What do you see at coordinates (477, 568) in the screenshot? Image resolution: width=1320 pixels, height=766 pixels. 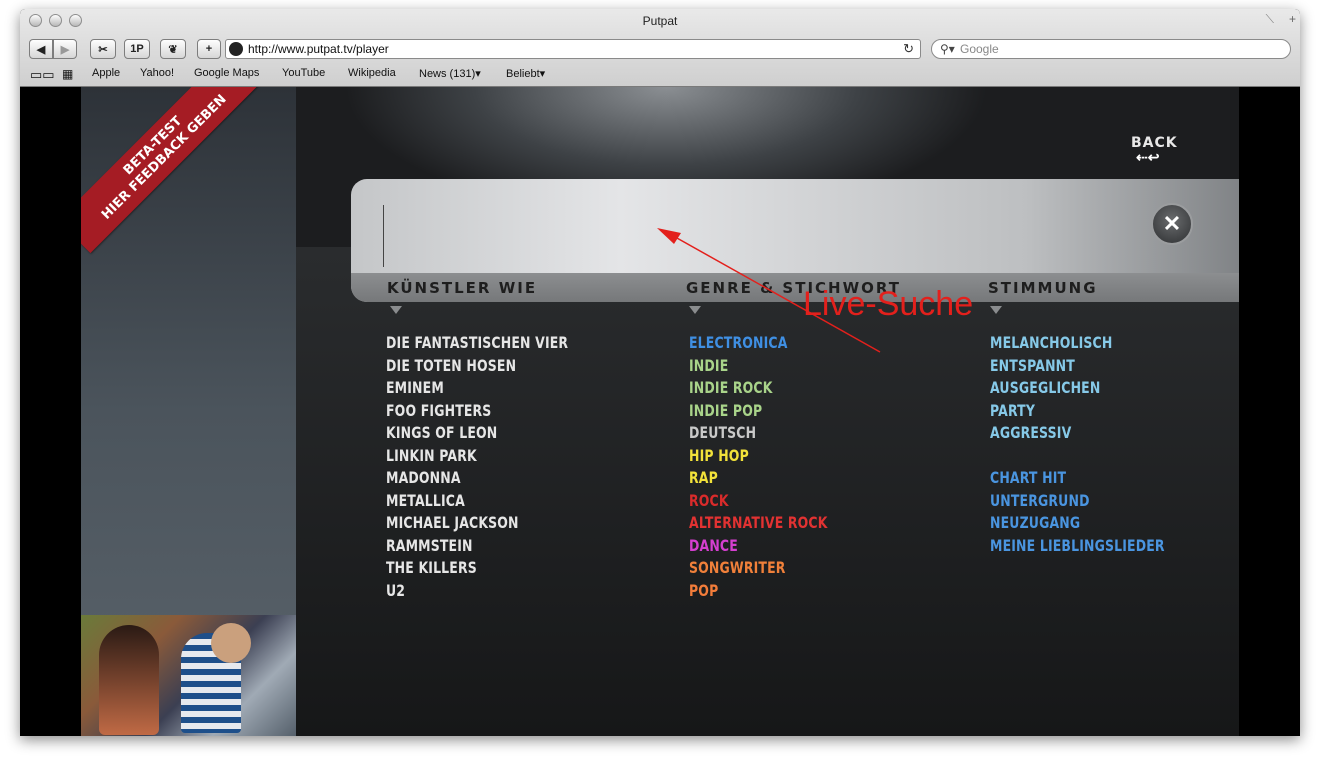 I see `artist-item: THE KILLERS` at bounding box center [477, 568].